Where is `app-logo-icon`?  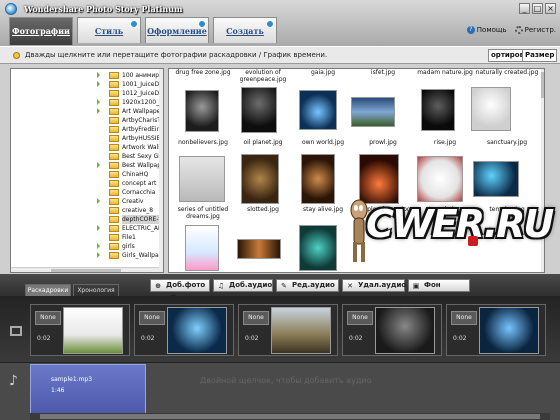
app-logo-icon is located at coordinates (11, 9).